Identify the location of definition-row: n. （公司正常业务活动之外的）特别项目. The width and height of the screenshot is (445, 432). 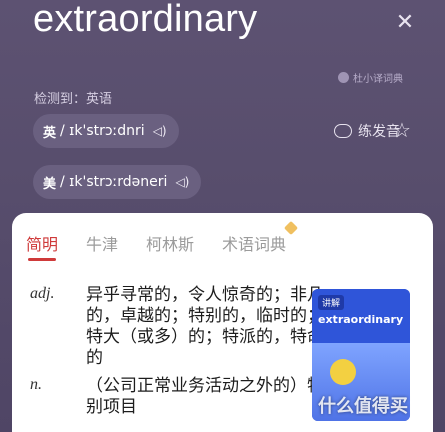
(180, 397).